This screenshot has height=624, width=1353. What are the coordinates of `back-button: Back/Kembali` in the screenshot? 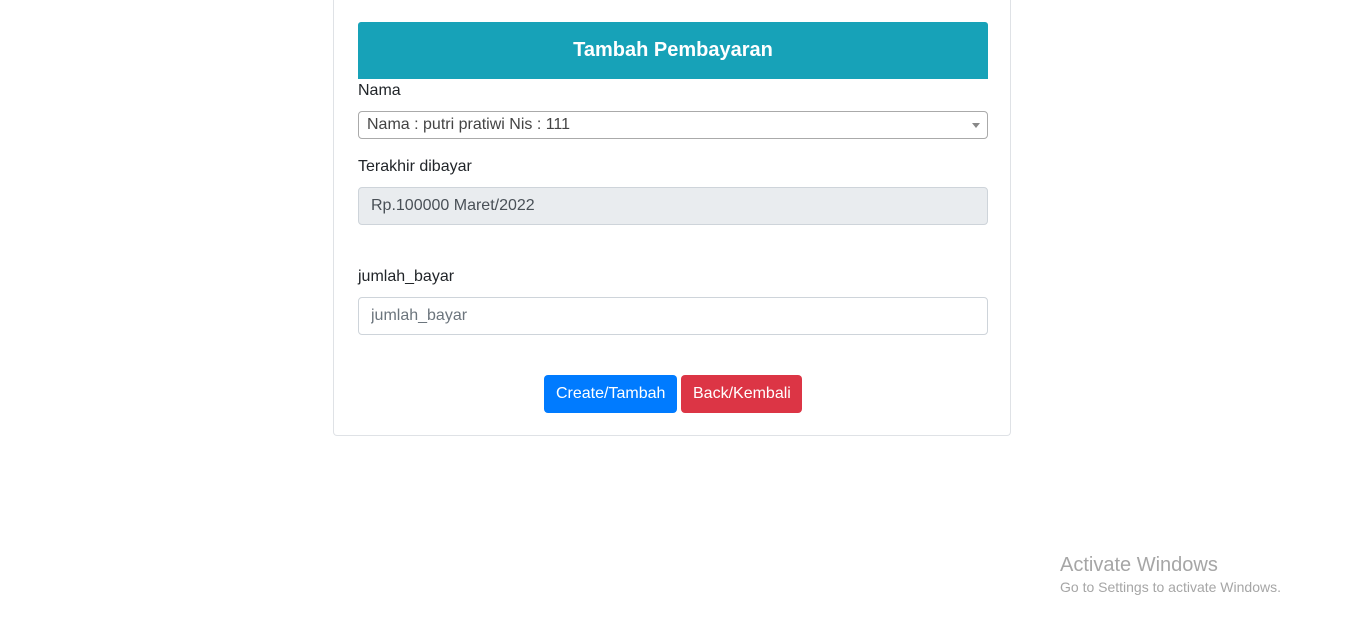 It's located at (741, 394).